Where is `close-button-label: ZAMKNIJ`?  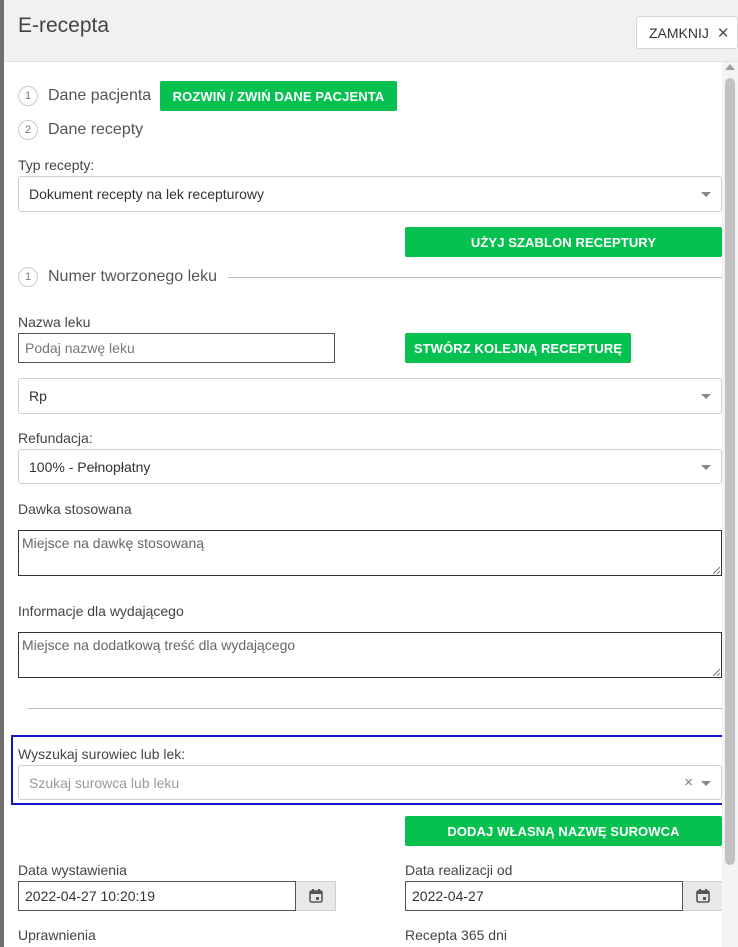
close-button-label: ZAMKNIJ is located at coordinates (679, 32).